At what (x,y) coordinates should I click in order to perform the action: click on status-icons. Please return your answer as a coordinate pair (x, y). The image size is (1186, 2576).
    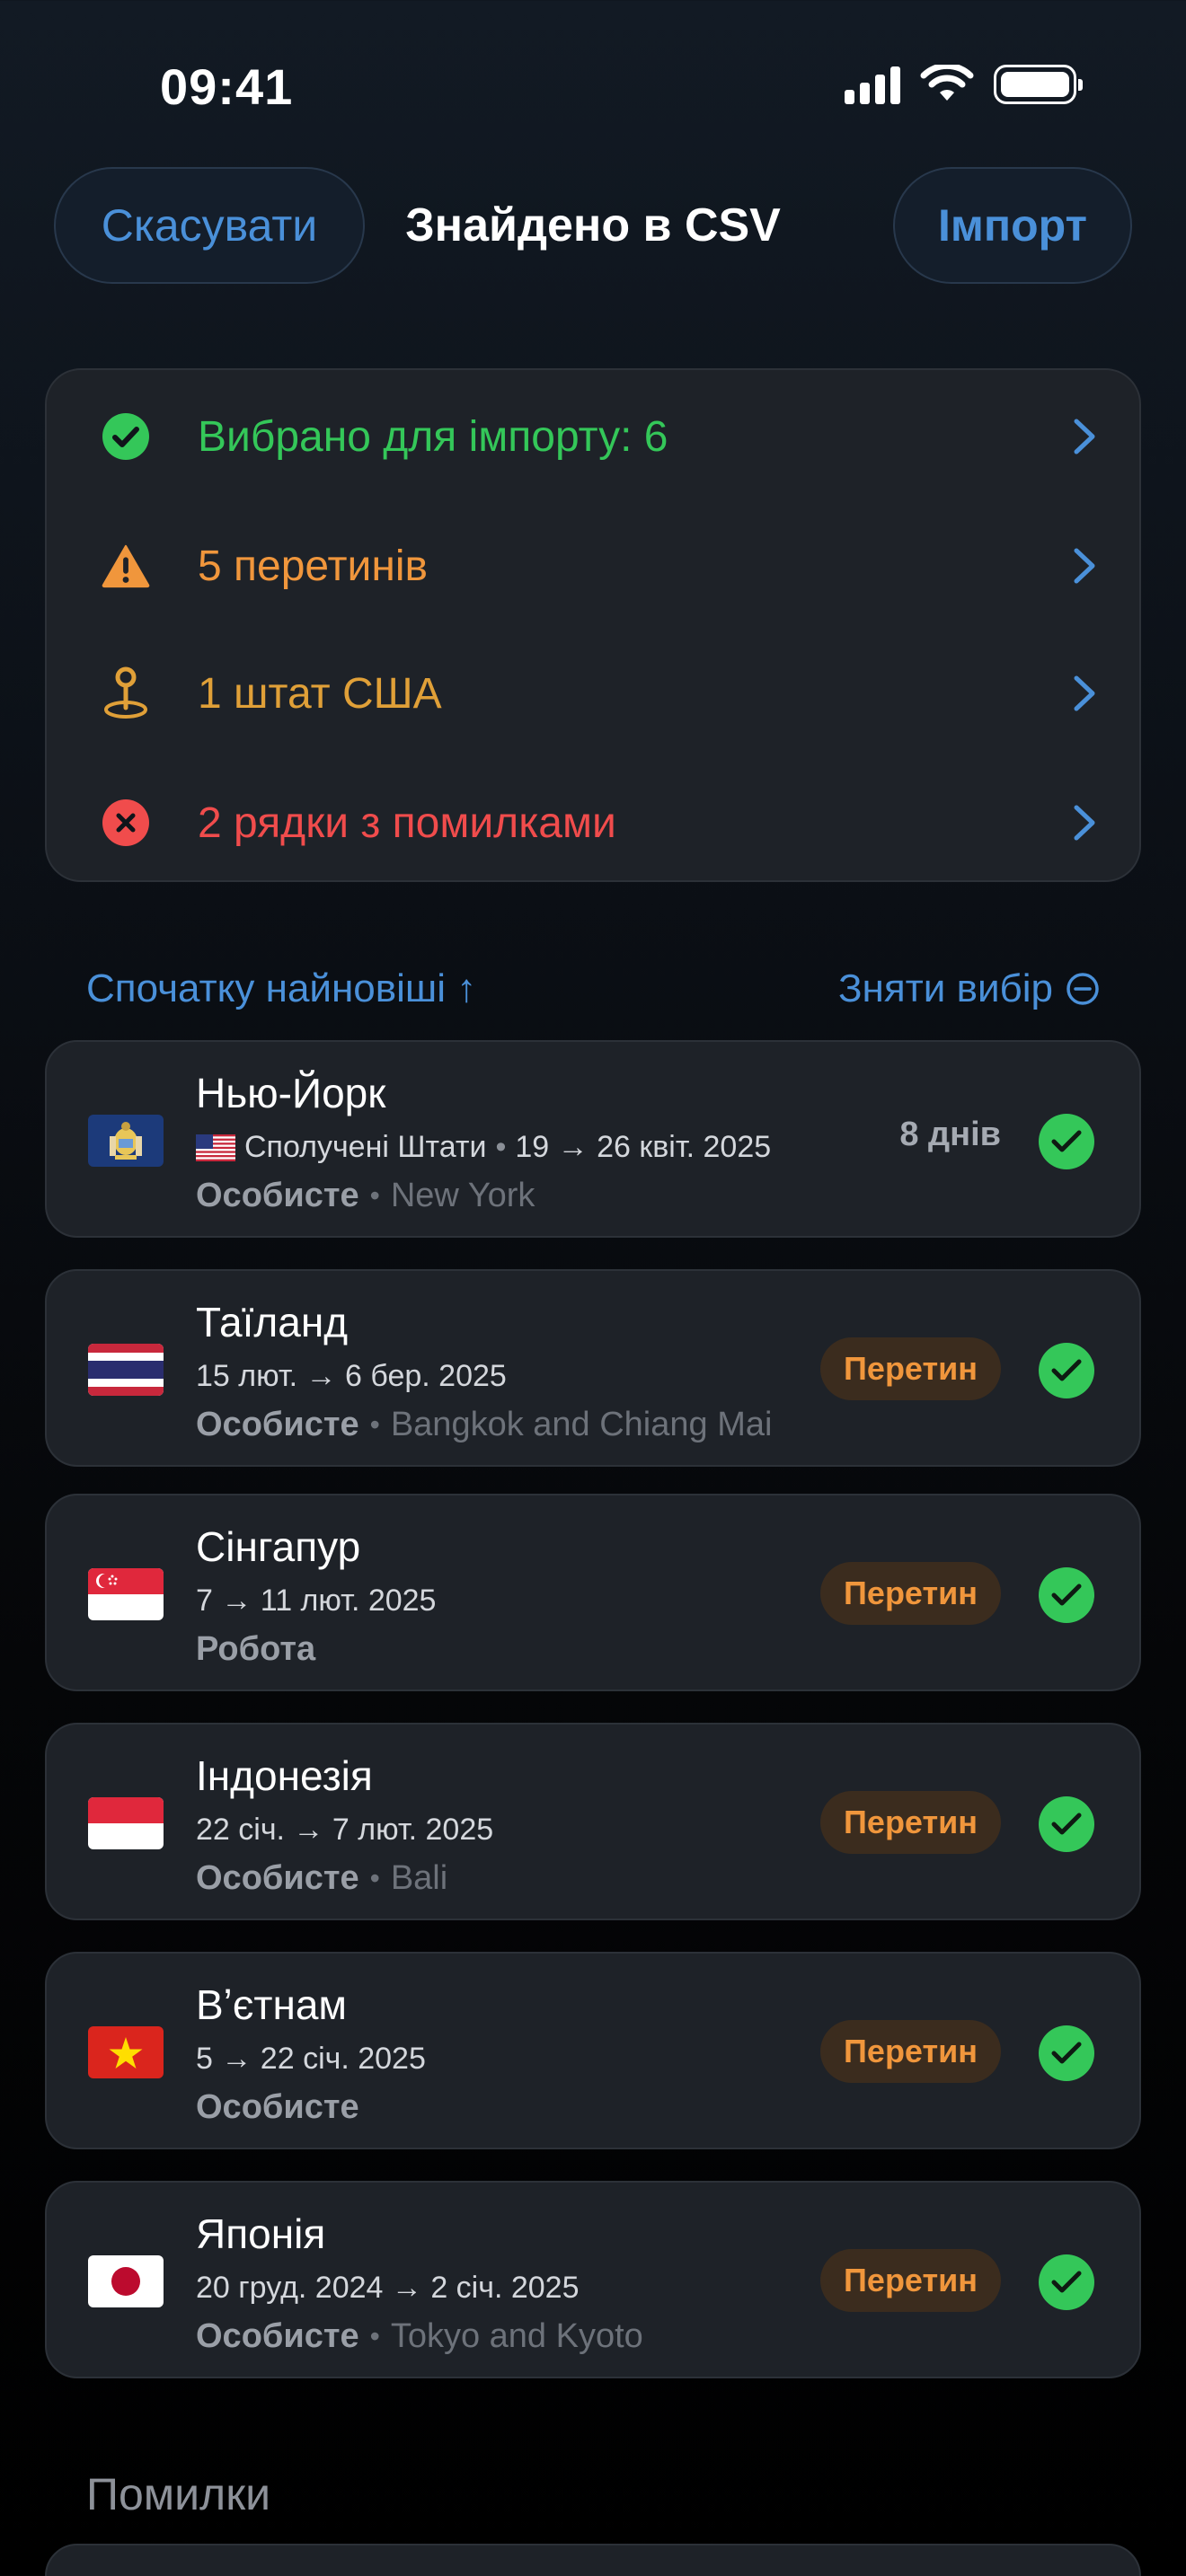
    Looking at the image, I should click on (964, 84).